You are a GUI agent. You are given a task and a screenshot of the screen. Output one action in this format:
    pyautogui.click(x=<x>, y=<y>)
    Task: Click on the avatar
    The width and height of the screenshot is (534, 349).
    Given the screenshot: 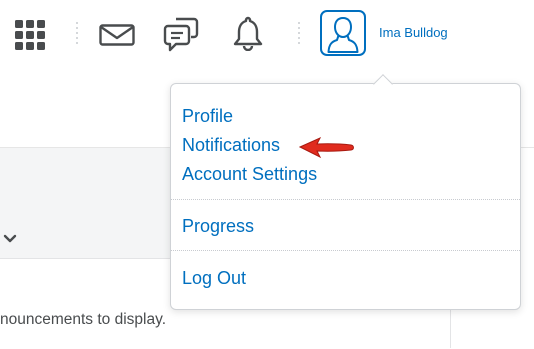 What is the action you would take?
    pyautogui.click(x=343, y=33)
    